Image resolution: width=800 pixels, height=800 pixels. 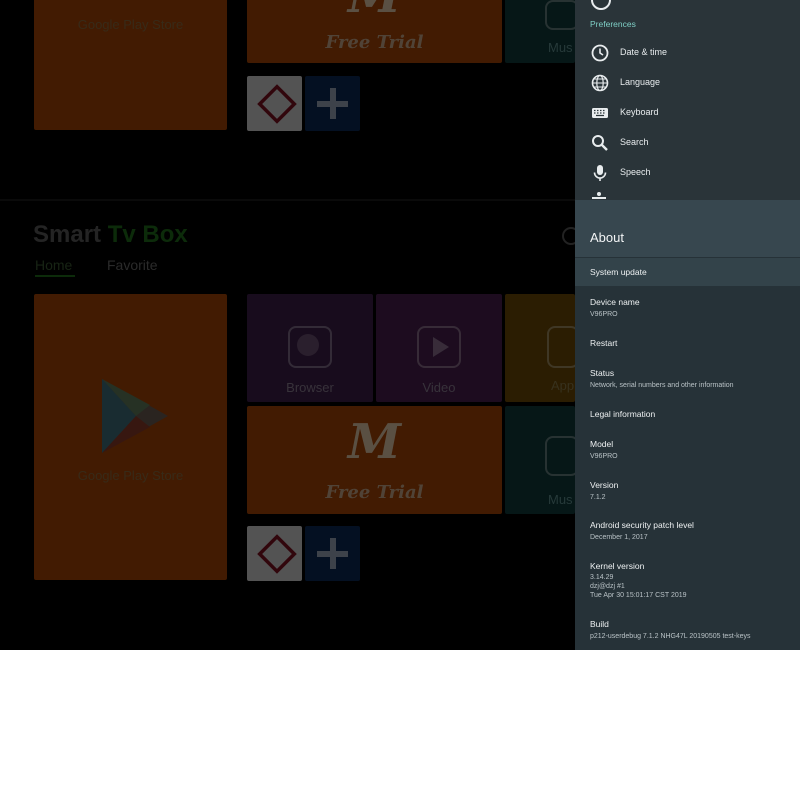 I want to click on tile-google-play: Google Play Store, so click(x=130, y=437).